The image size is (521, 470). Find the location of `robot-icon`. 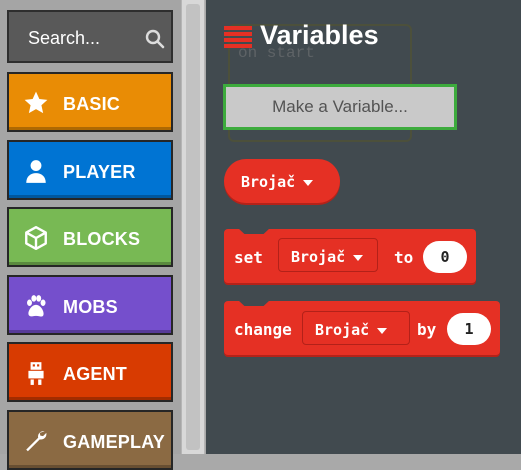

robot-icon is located at coordinates (36, 373).